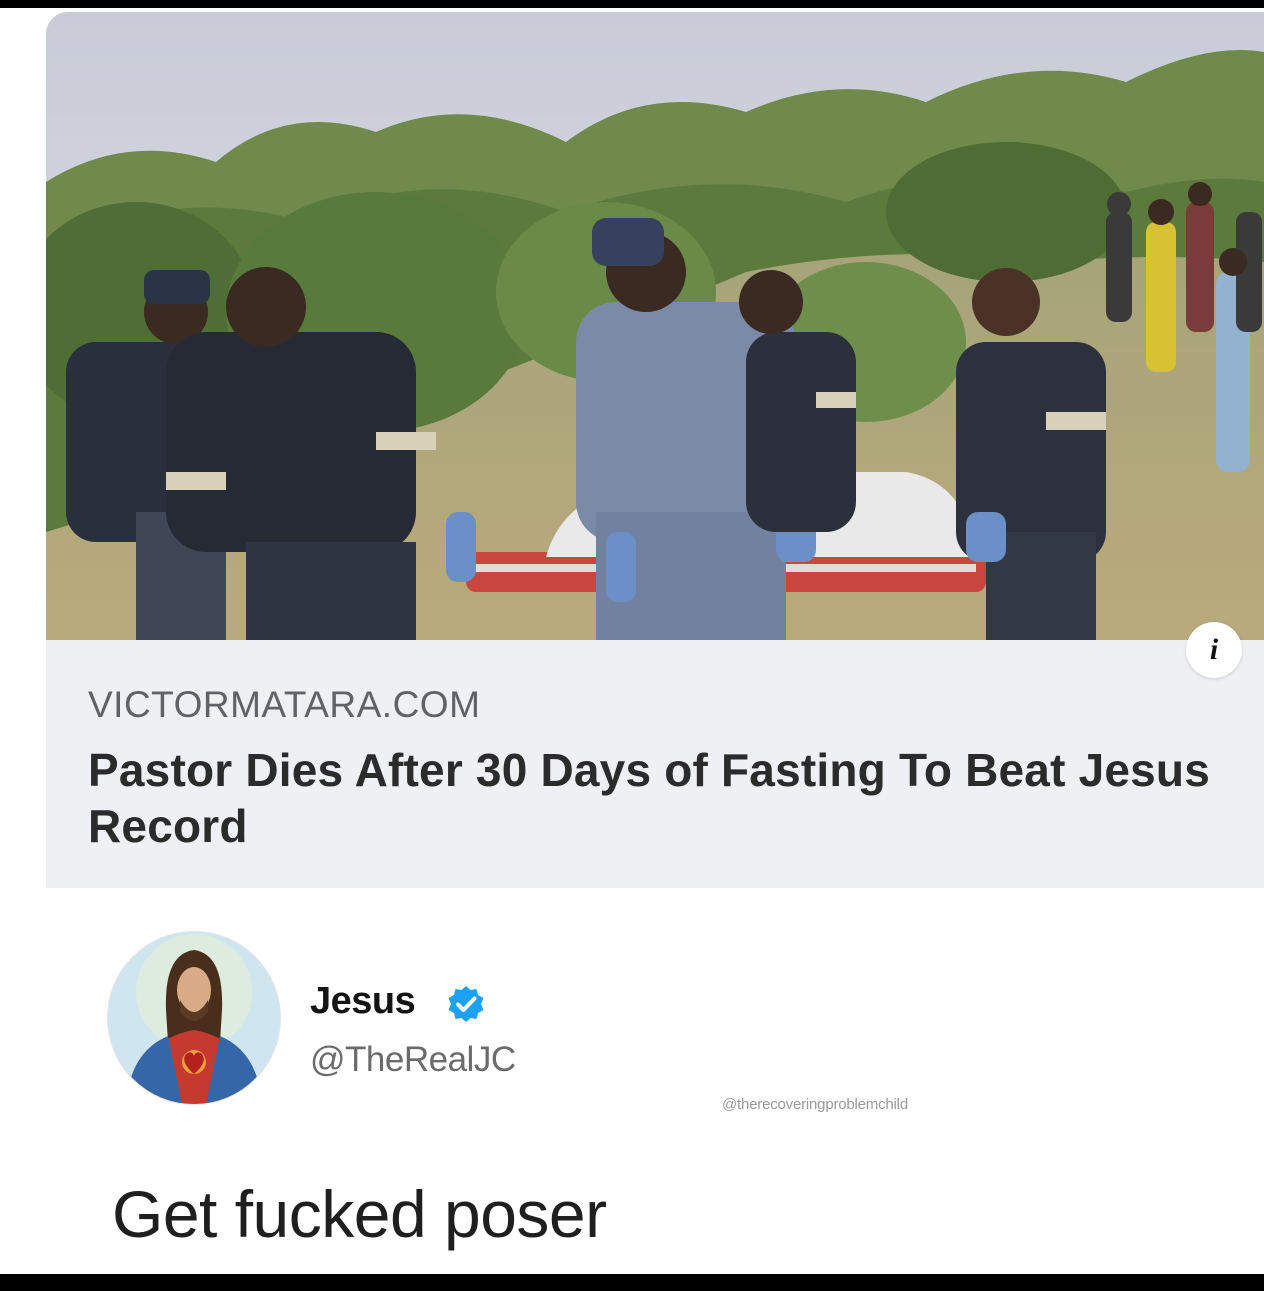  I want to click on display-name: Jesus, so click(363, 1001).